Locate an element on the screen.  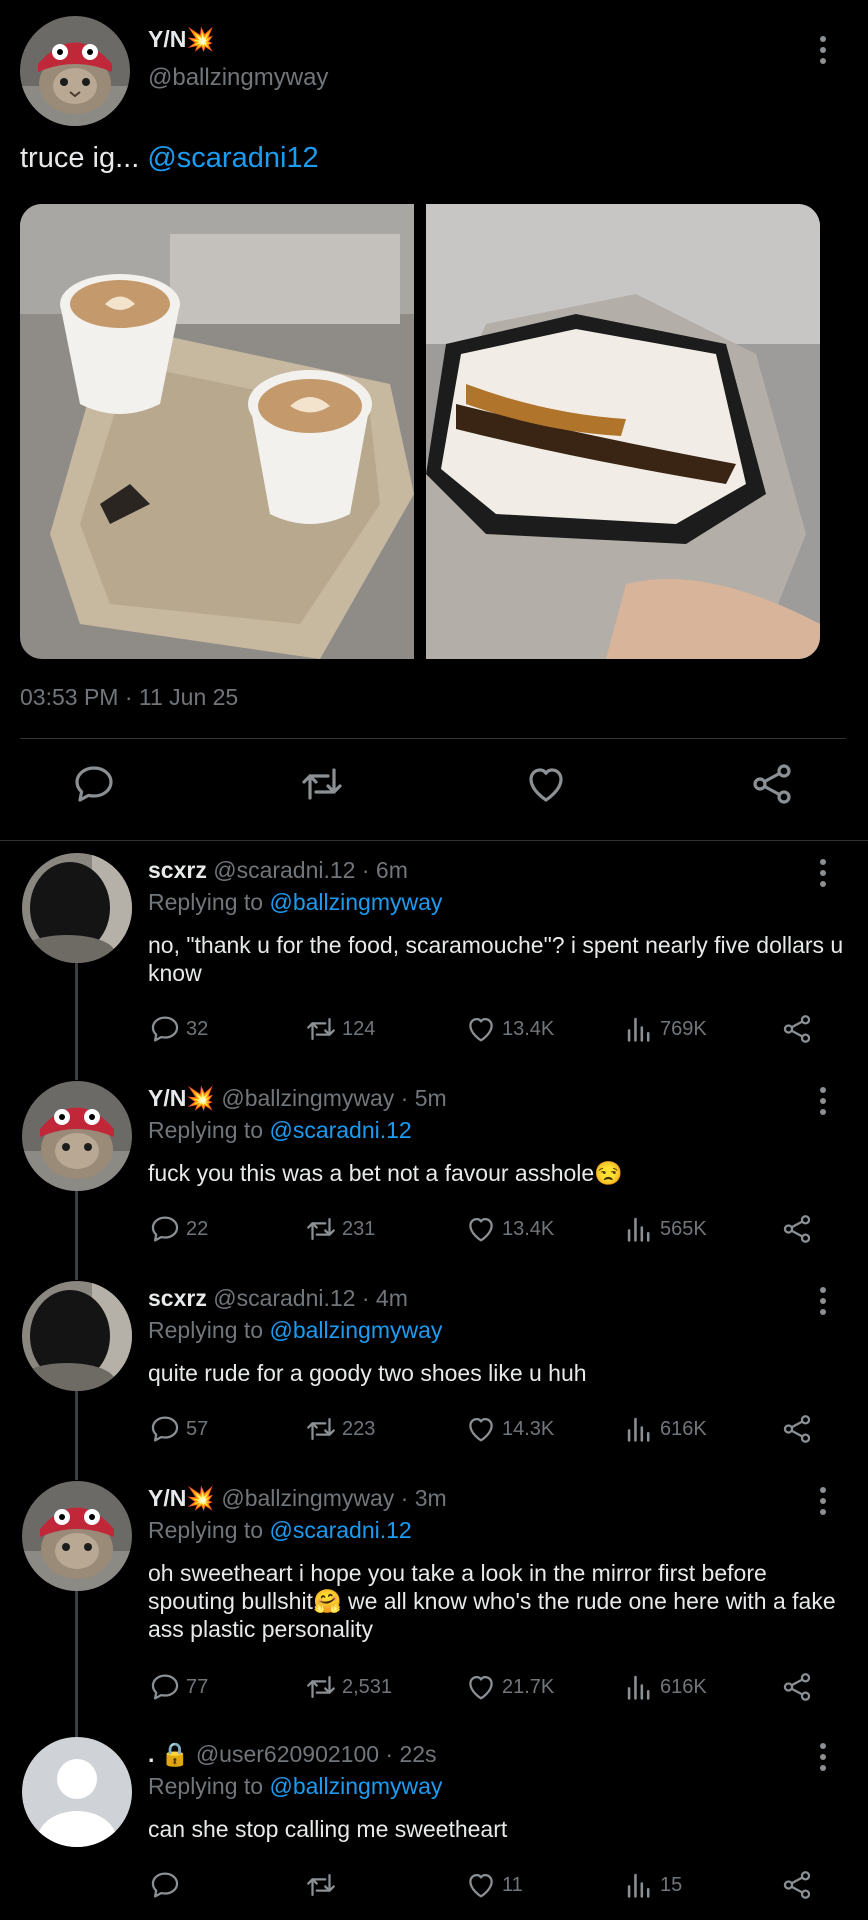
view-count: 769K is located at coordinates (664, 1029).